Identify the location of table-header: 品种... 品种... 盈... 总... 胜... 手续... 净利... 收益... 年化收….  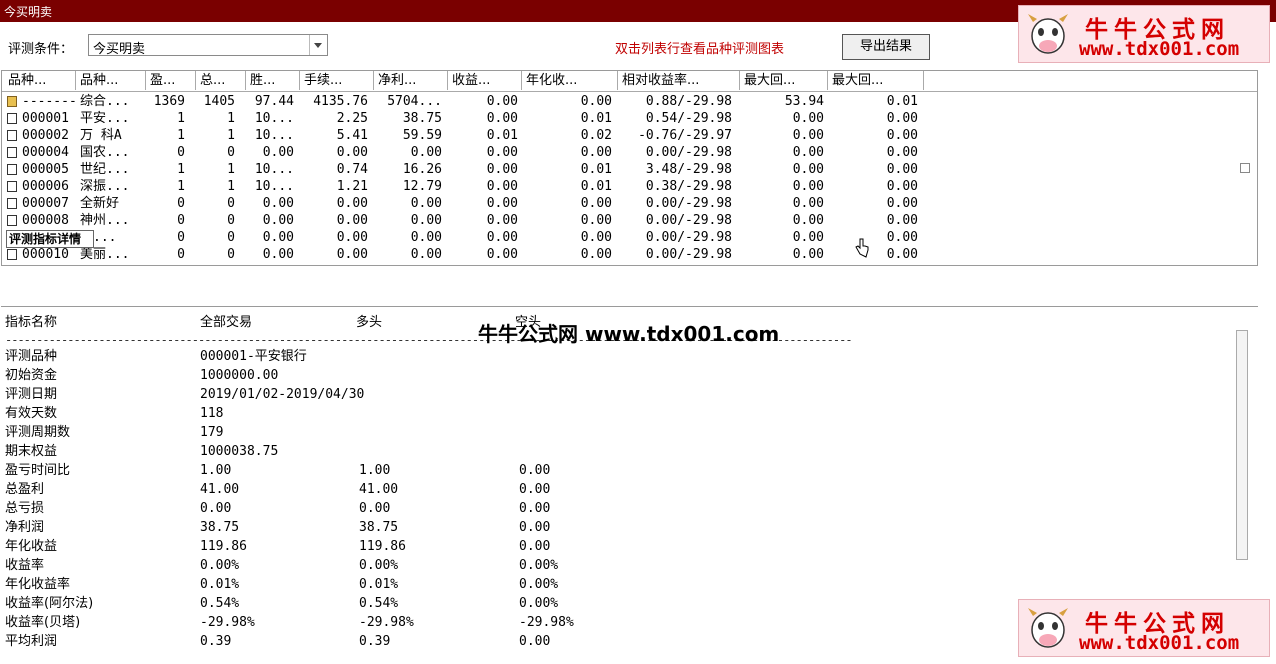
(629, 81).